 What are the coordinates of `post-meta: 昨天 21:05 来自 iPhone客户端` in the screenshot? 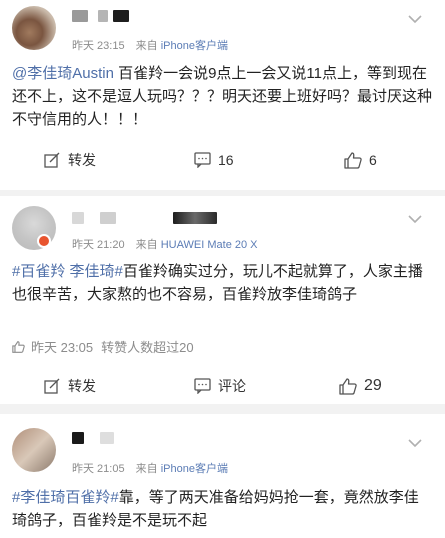 It's located at (150, 468).